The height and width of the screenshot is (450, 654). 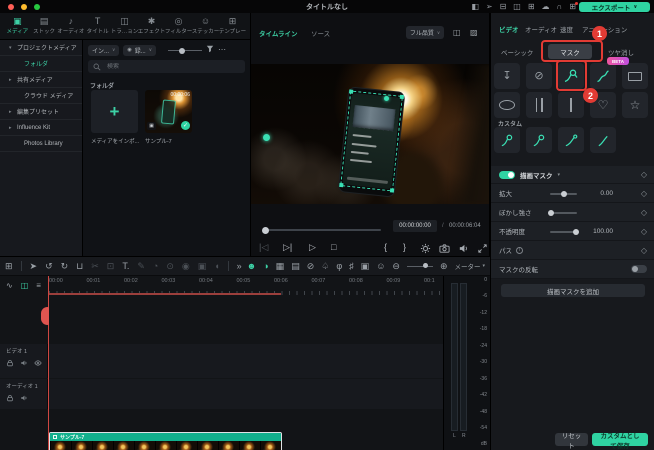 I want to click on export-button: エクスポート ∨, so click(x=614, y=7).